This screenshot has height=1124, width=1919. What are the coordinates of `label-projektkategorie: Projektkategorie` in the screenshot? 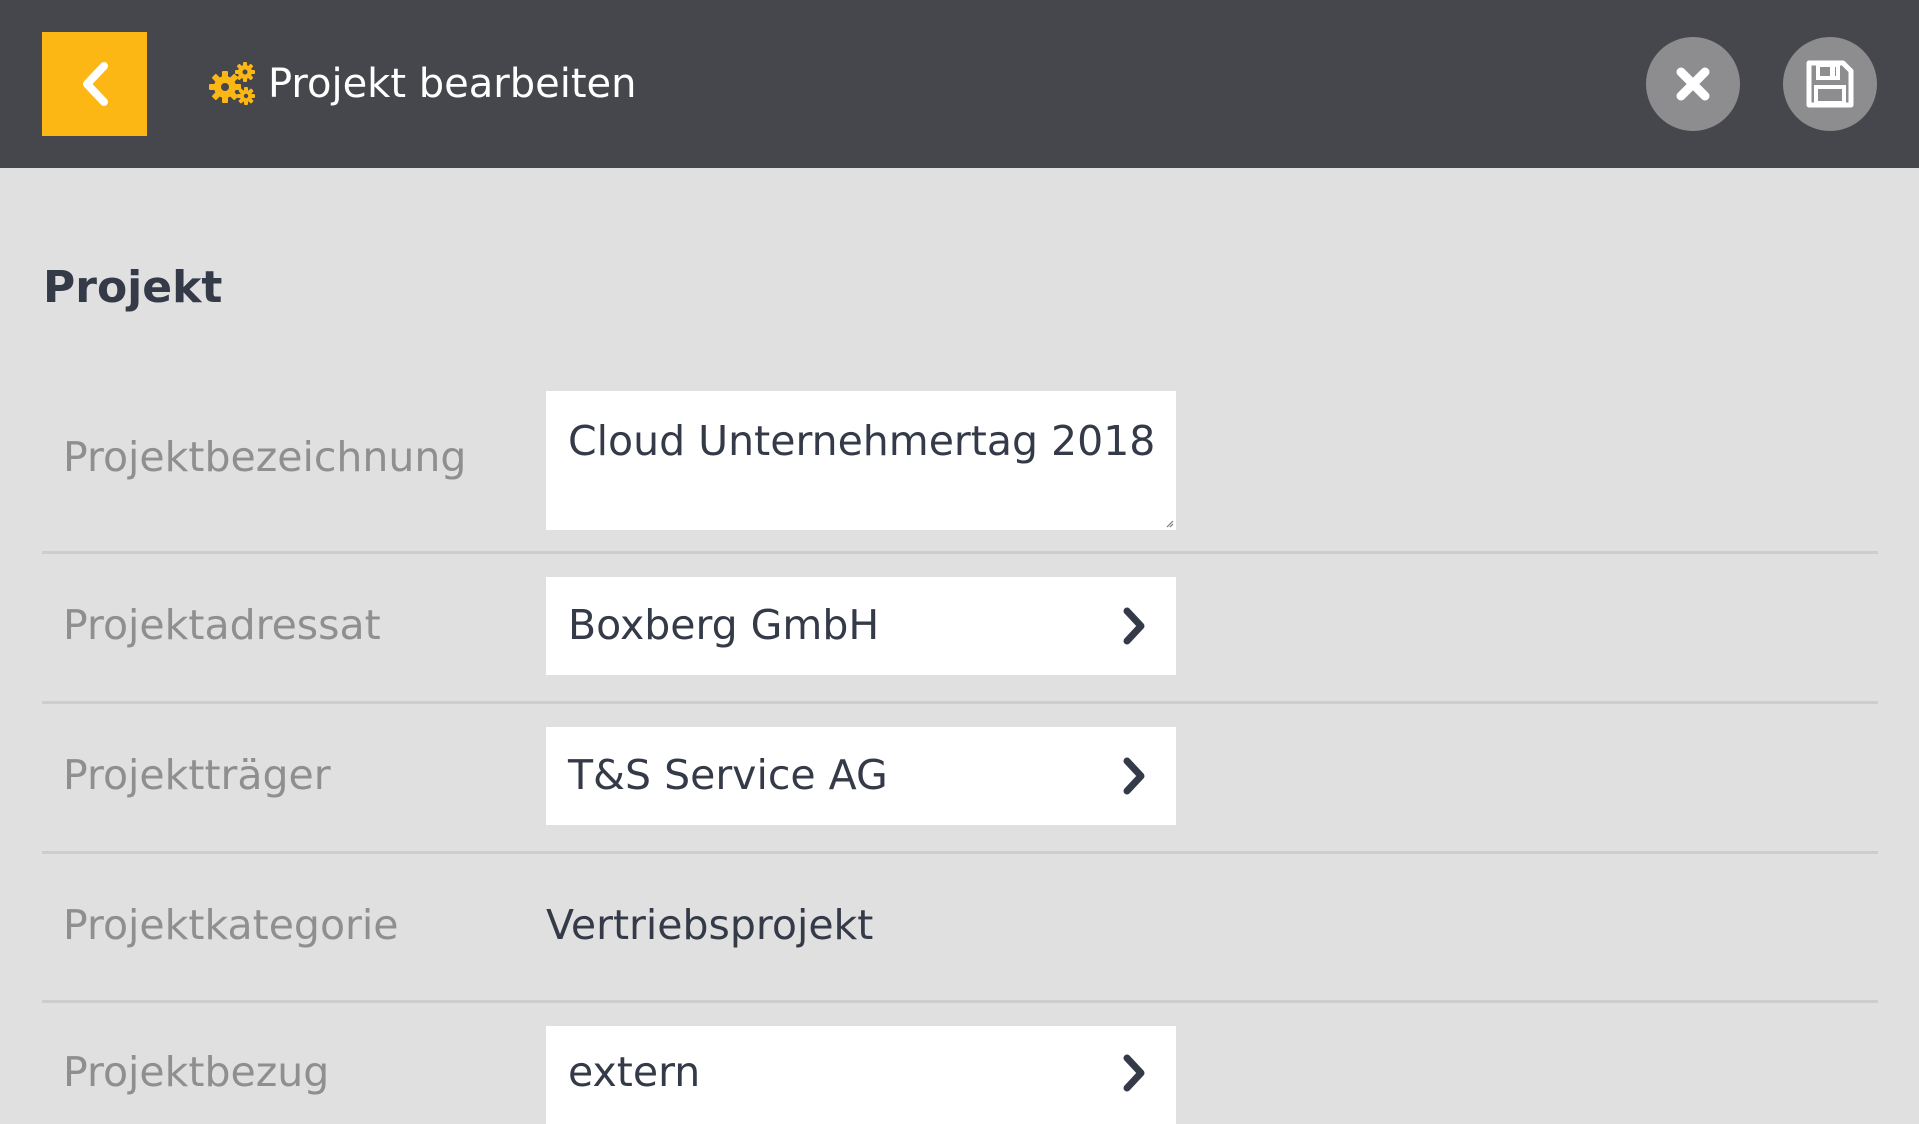 It's located at (231, 925).